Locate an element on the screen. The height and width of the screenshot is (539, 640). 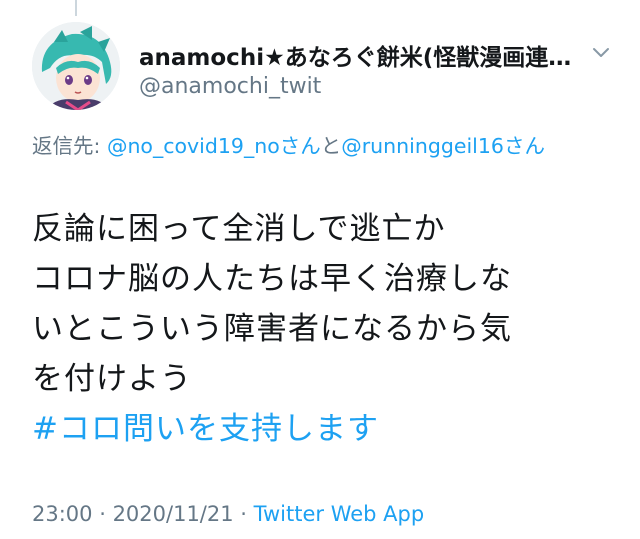
chevron-down-icon is located at coordinates (601, 52).